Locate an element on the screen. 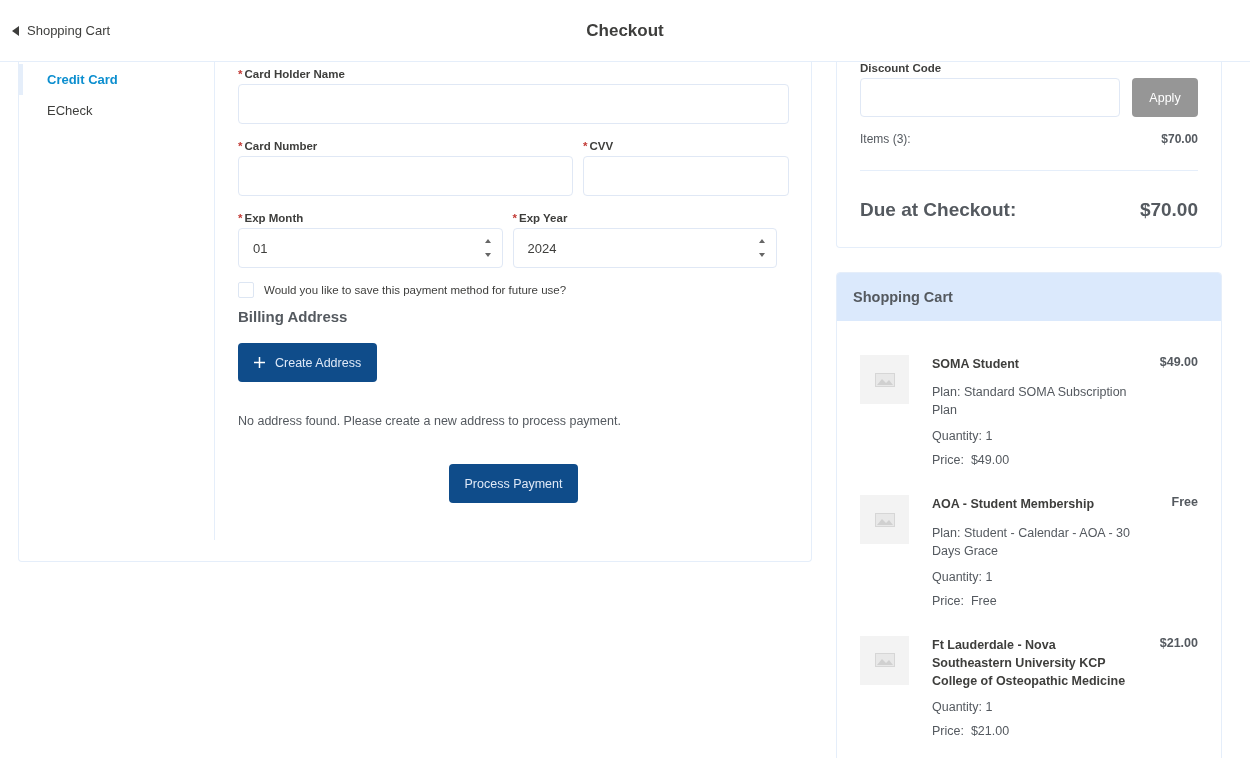 The image size is (1250, 758). field-label: Card Number is located at coordinates (281, 146).